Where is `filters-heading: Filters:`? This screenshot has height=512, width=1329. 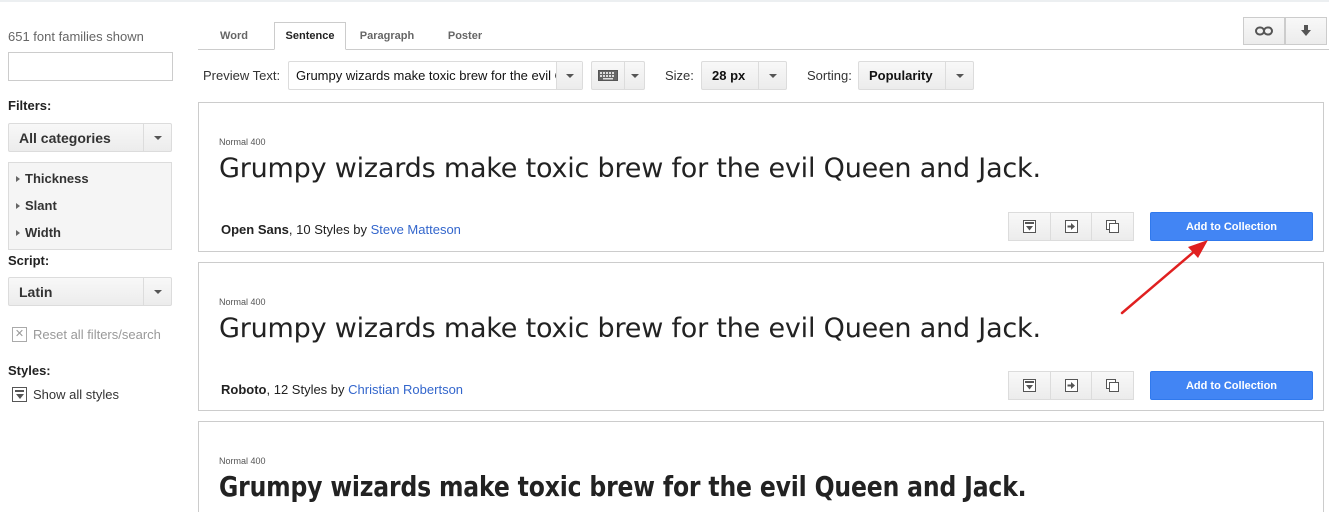
filters-heading: Filters: is located at coordinates (30, 105).